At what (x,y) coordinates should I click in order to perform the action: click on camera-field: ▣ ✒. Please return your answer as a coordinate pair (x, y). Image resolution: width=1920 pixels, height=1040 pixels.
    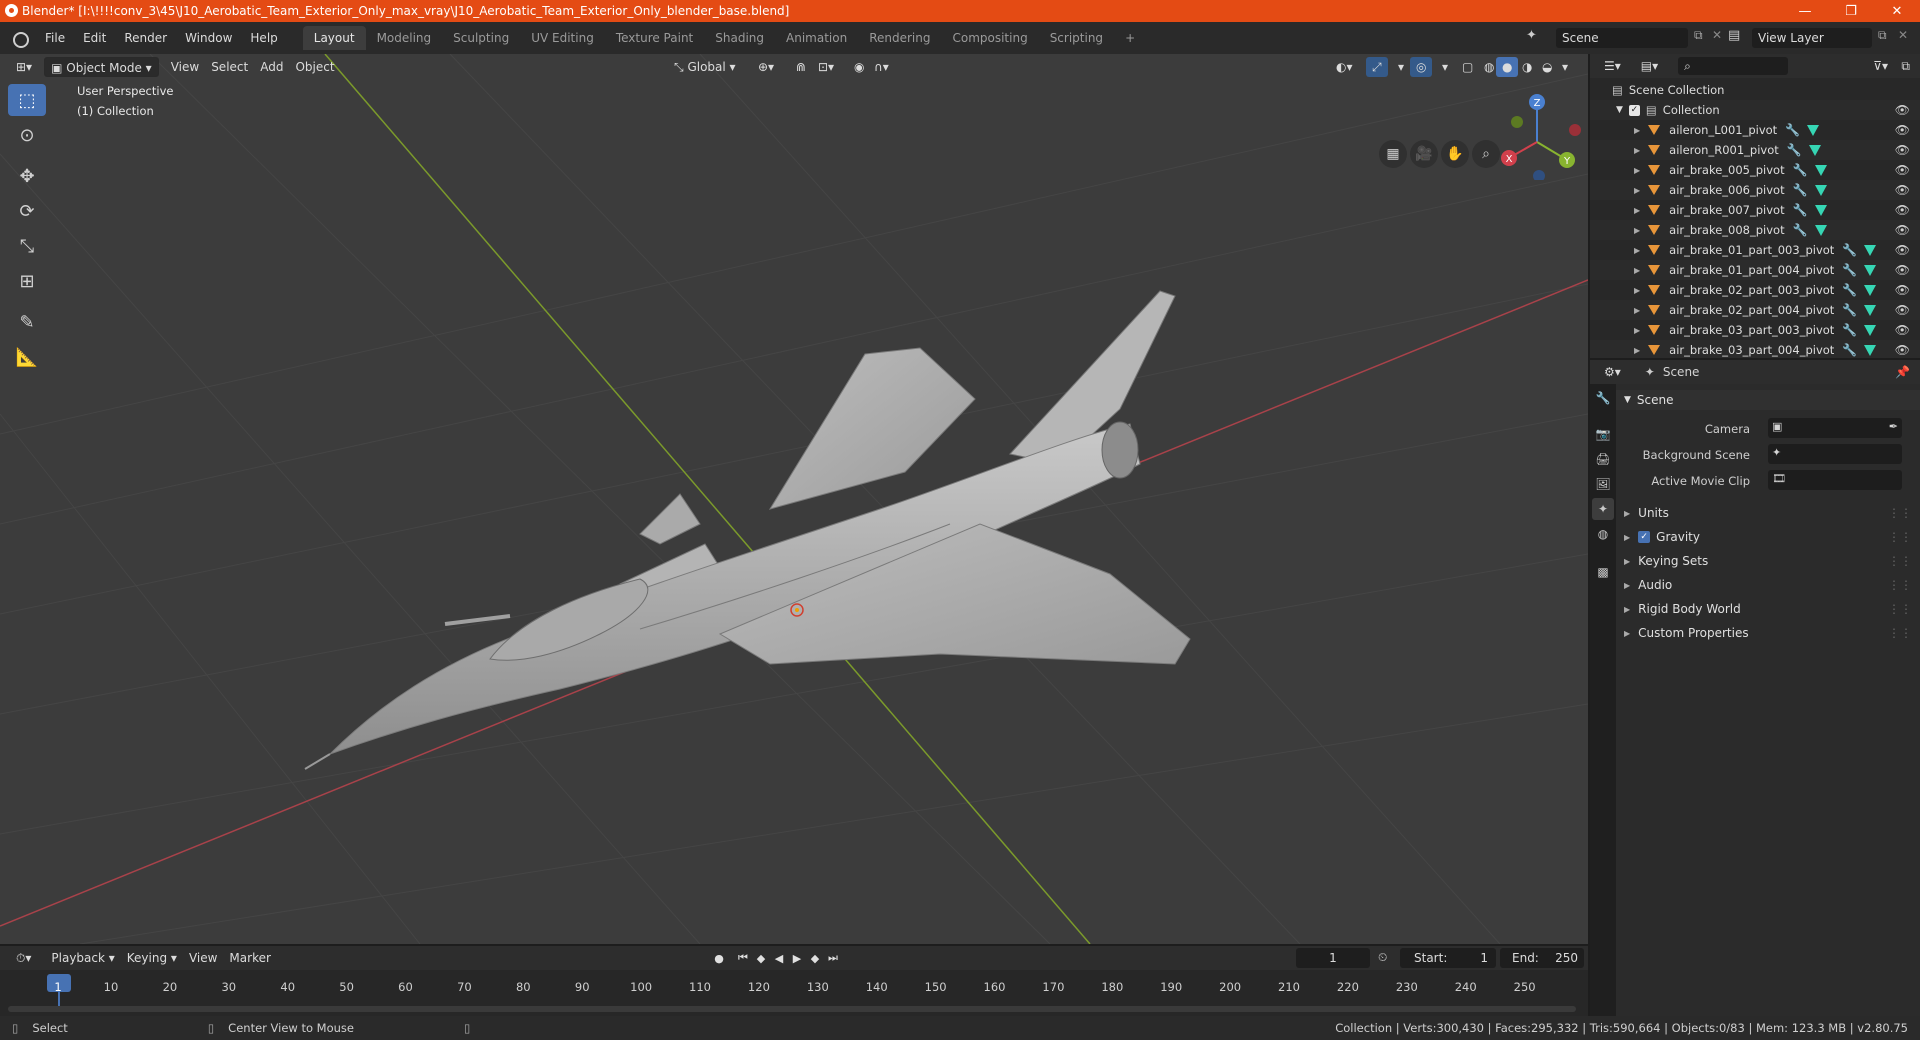
    Looking at the image, I should click on (1835, 428).